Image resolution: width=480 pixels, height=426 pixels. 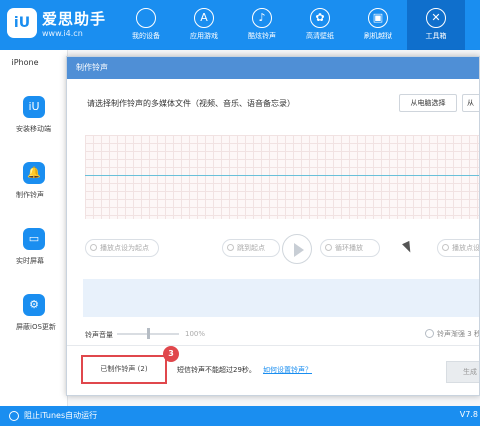 I want to click on sidebar-item-label: 安装移动端, so click(x=33, y=129).